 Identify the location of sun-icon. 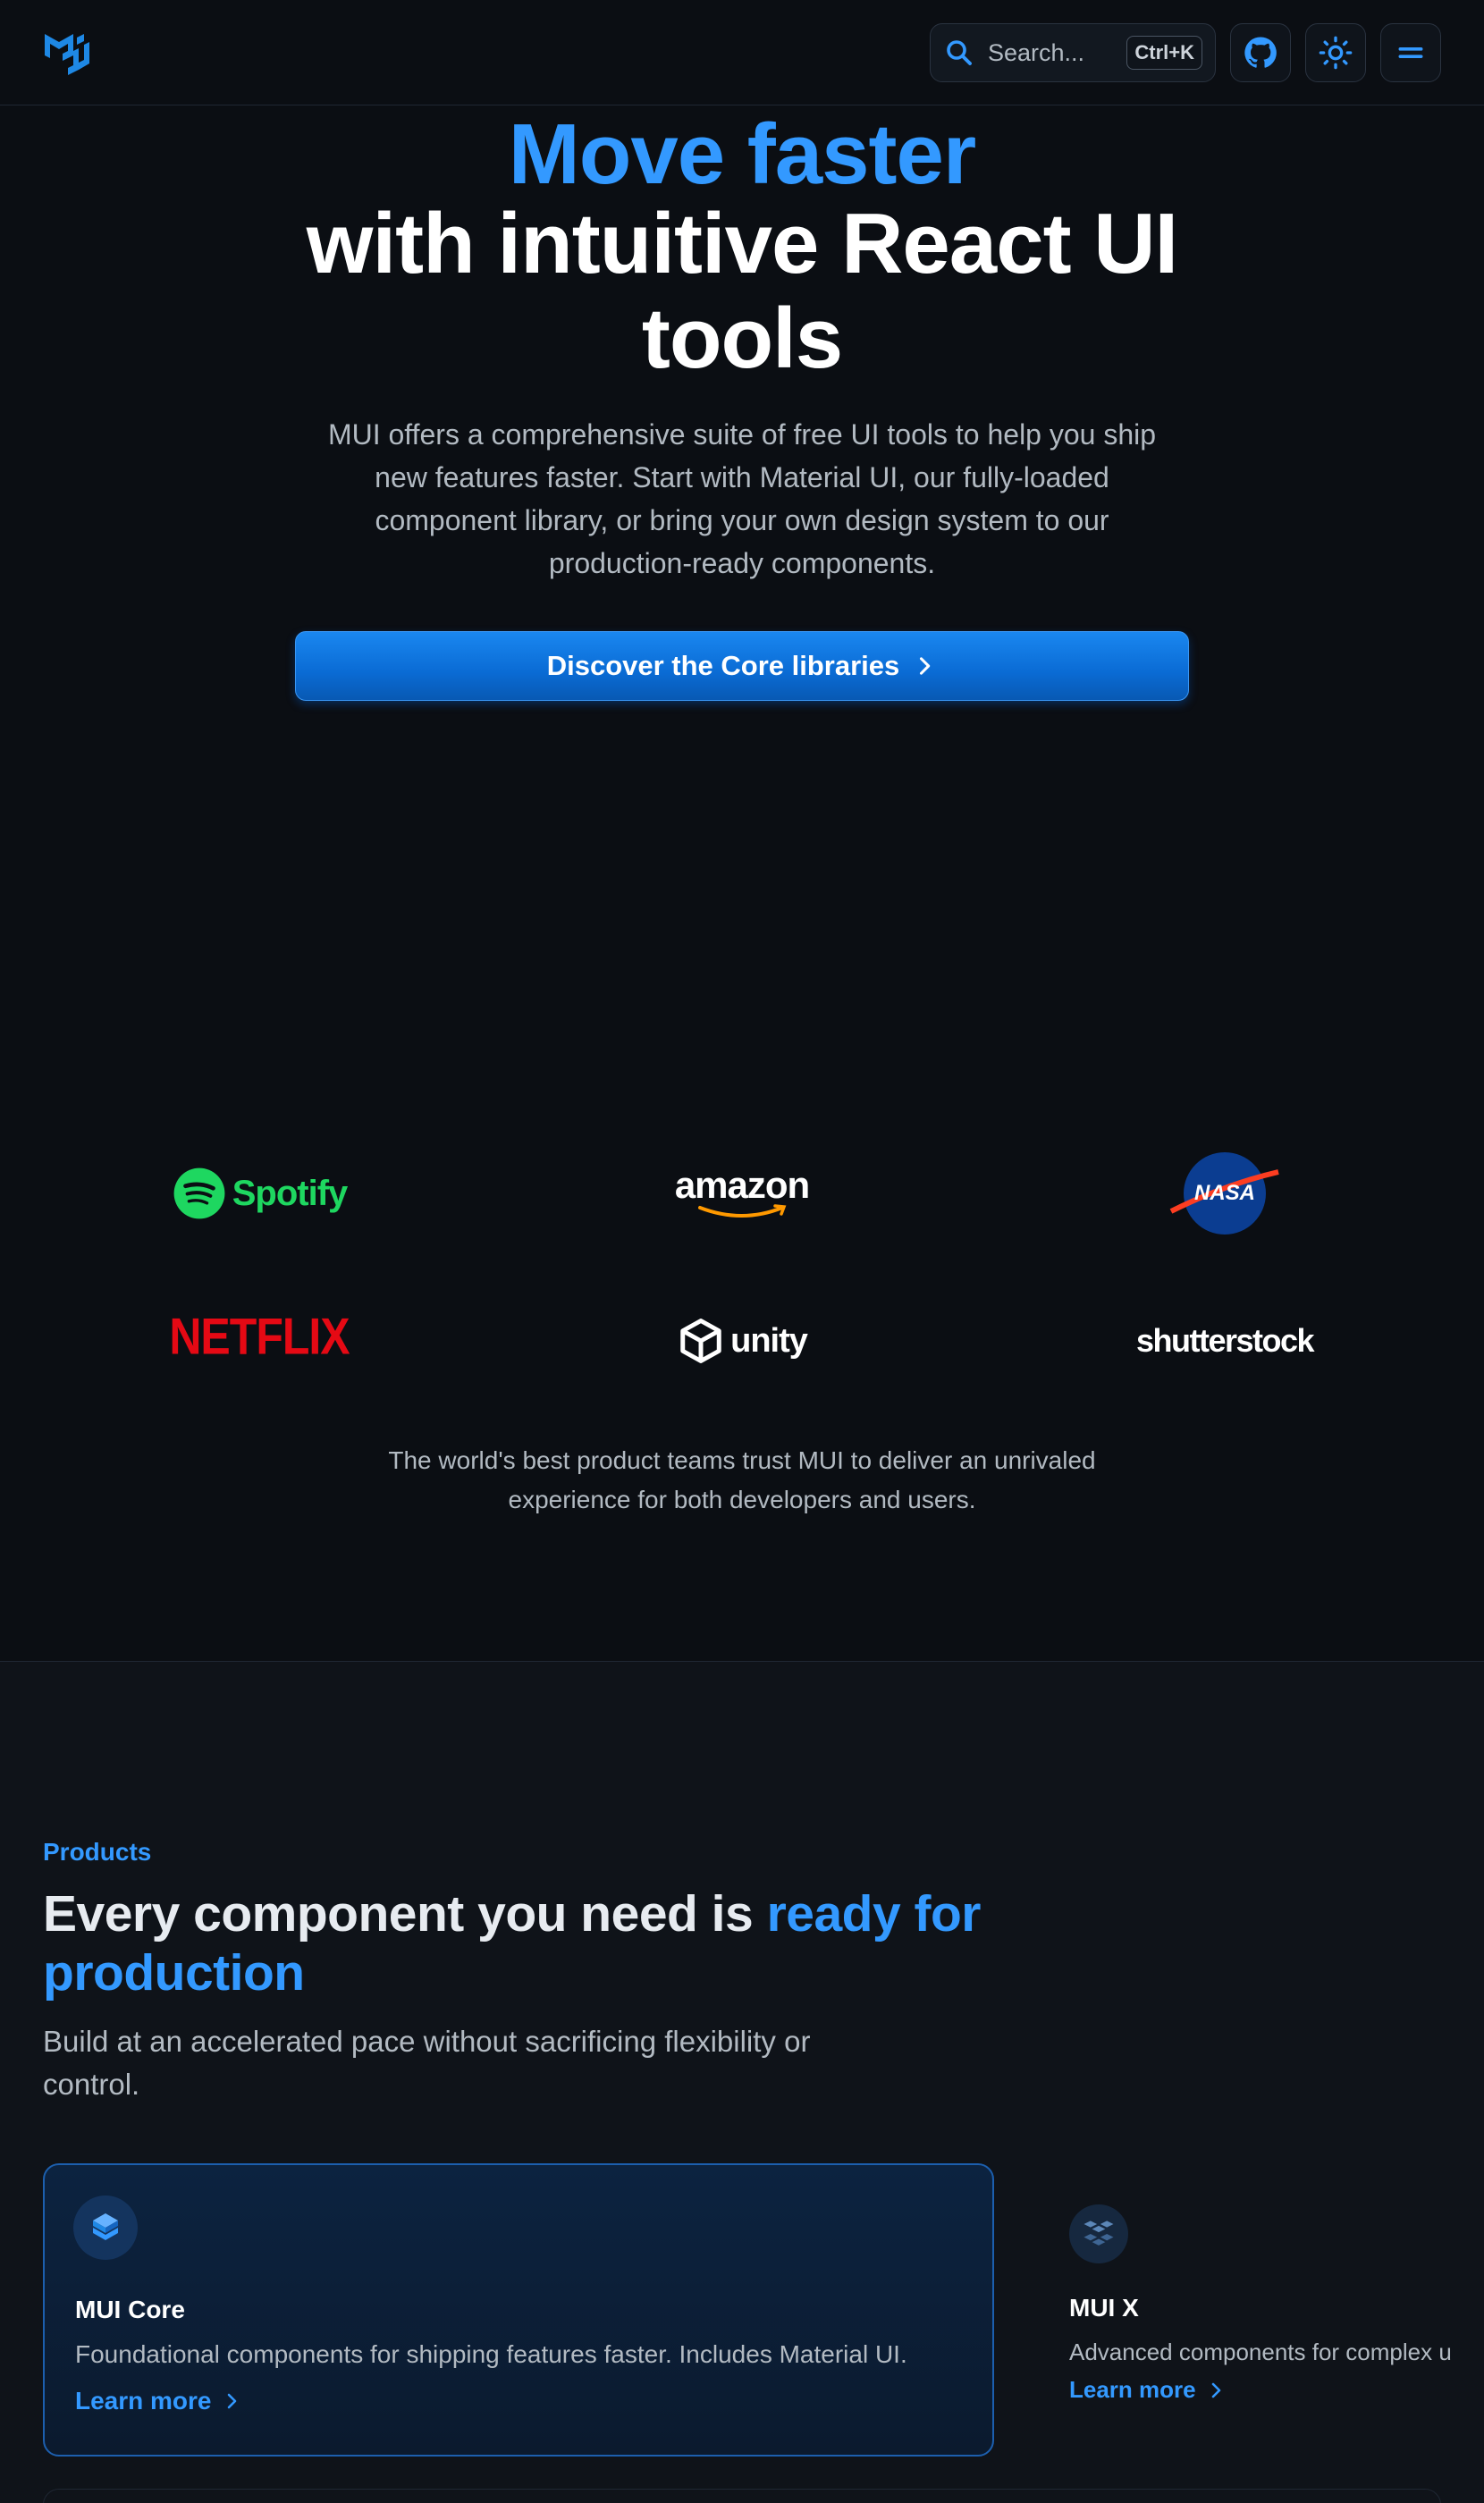
(1336, 53).